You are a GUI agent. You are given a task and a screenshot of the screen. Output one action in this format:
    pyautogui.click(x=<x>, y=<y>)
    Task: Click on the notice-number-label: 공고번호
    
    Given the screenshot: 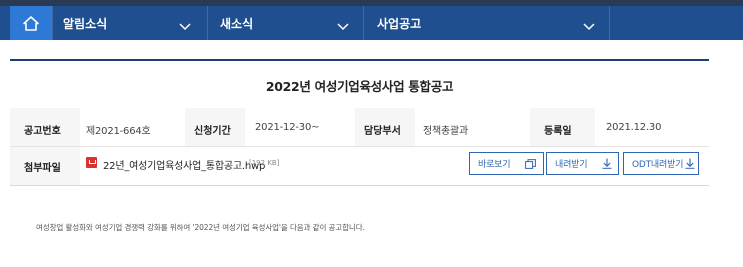 What is the action you would take?
    pyautogui.click(x=42, y=131)
    